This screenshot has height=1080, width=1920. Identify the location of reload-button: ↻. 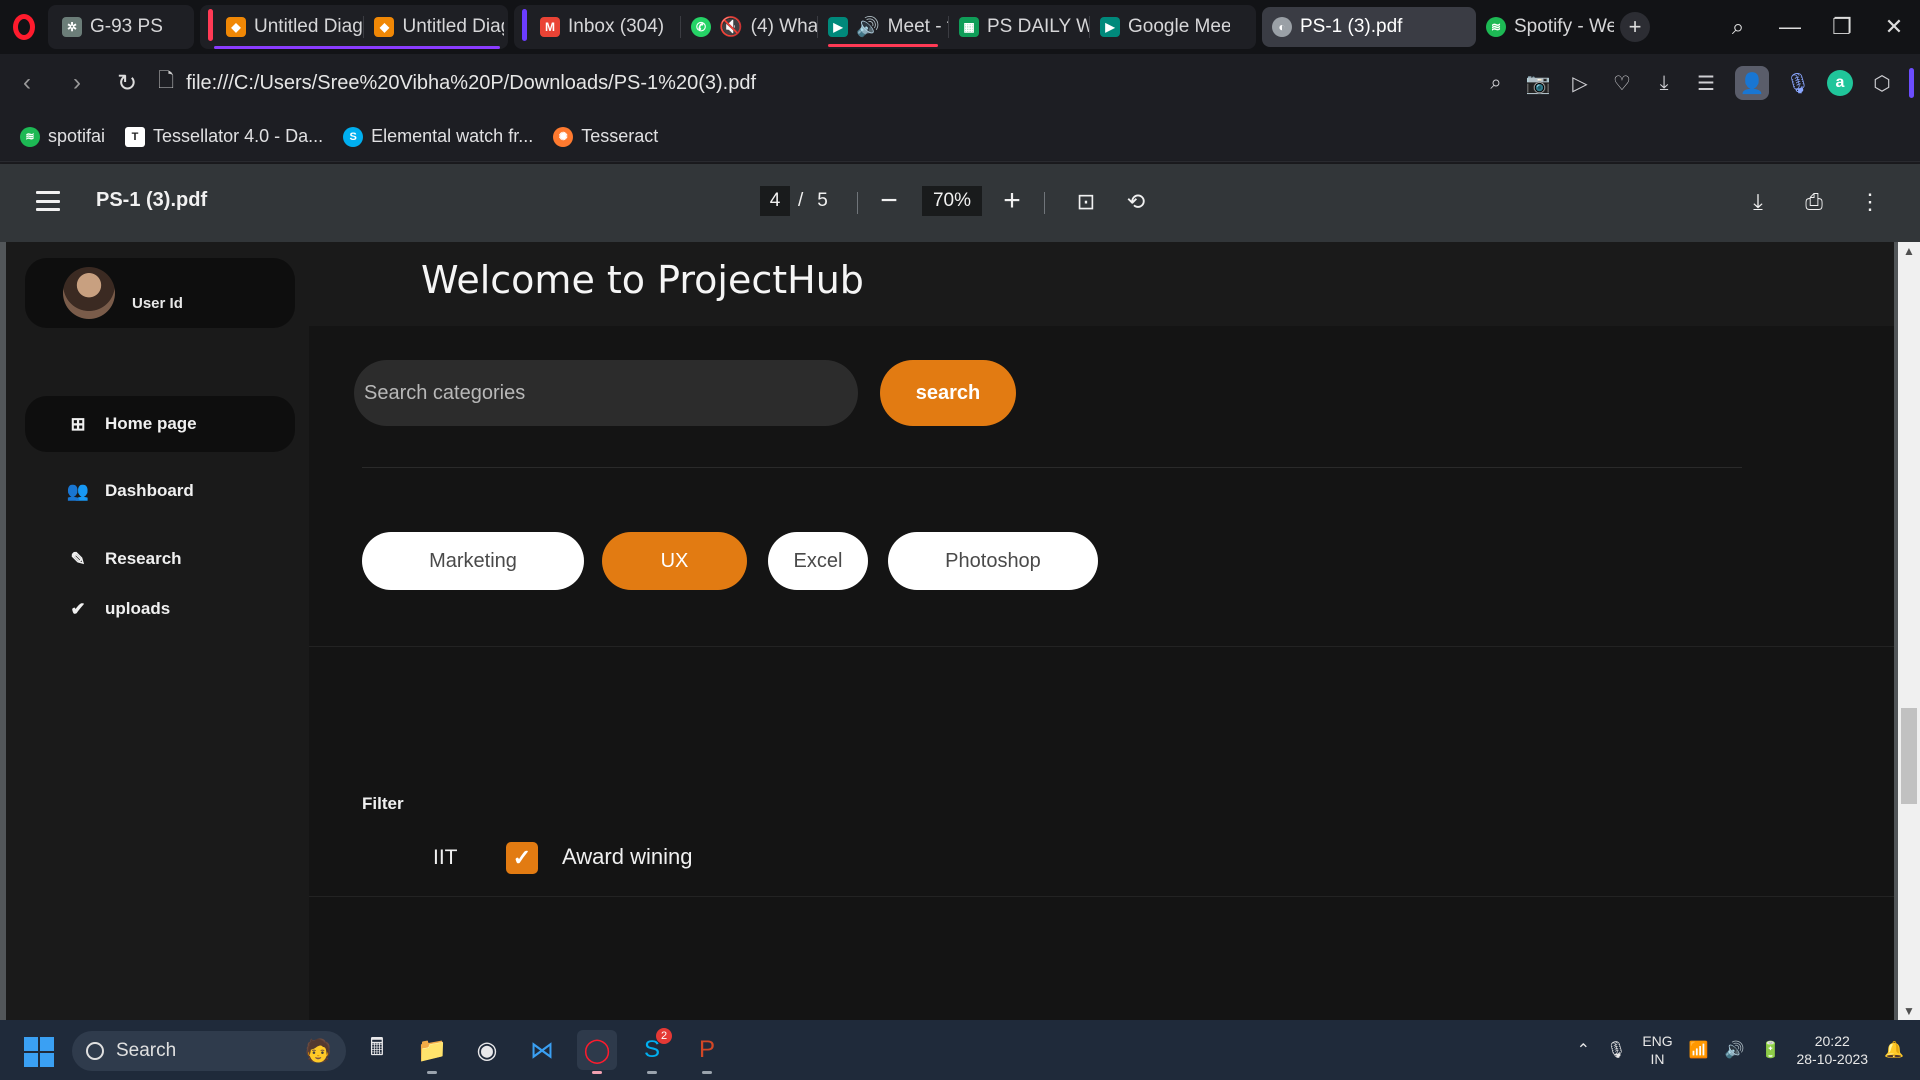
(127, 83).